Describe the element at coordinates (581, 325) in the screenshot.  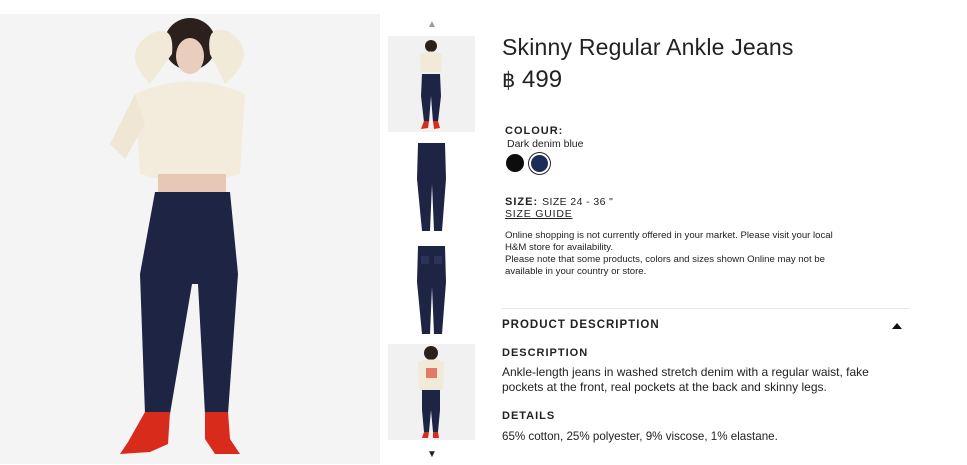
I see `product-description-header: PRODUCT DESCRIPTION` at that location.